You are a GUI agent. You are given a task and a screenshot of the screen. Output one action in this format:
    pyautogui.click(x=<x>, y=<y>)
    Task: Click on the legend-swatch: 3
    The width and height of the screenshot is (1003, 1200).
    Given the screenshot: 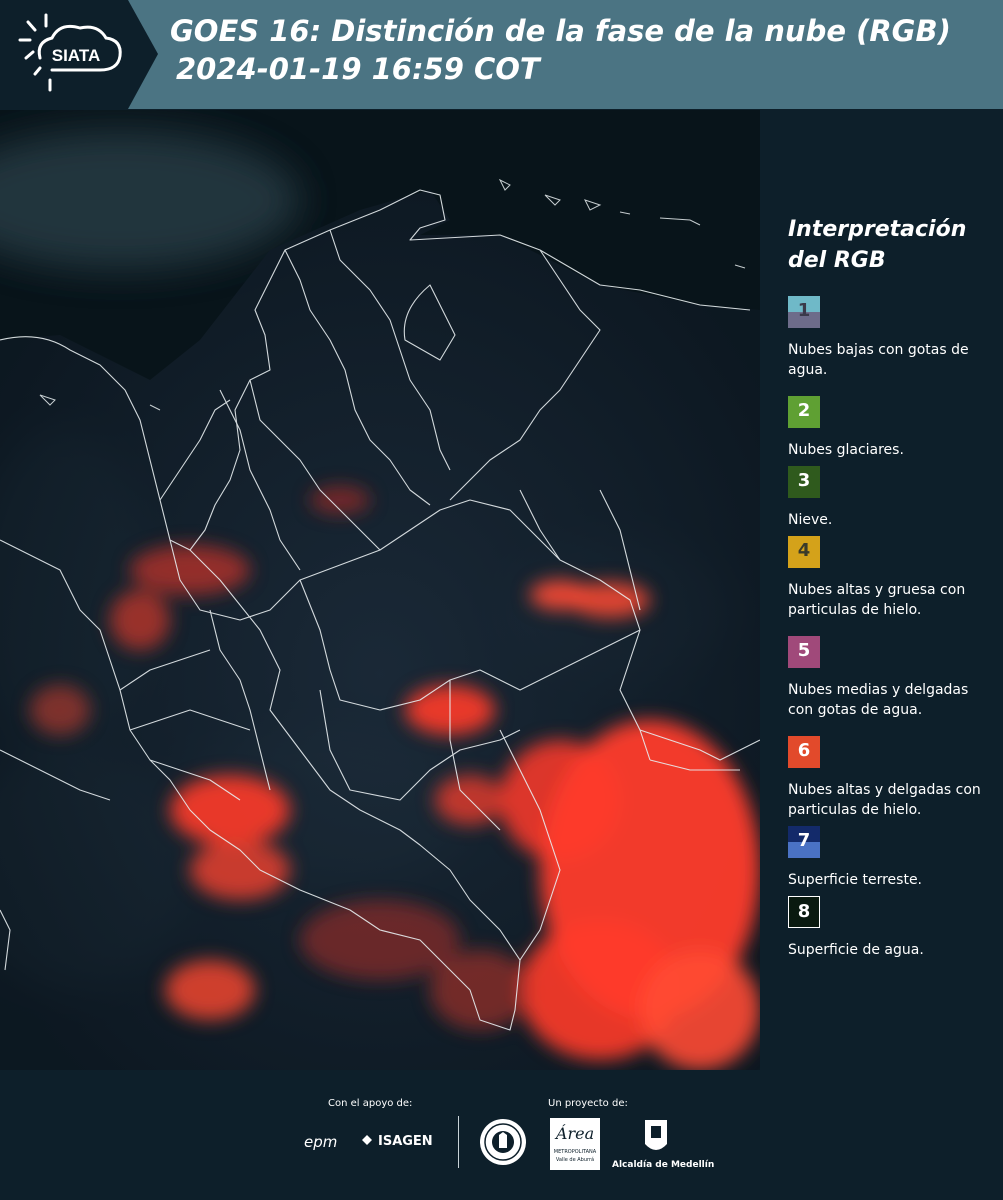 What is the action you would take?
    pyautogui.click(x=804, y=482)
    